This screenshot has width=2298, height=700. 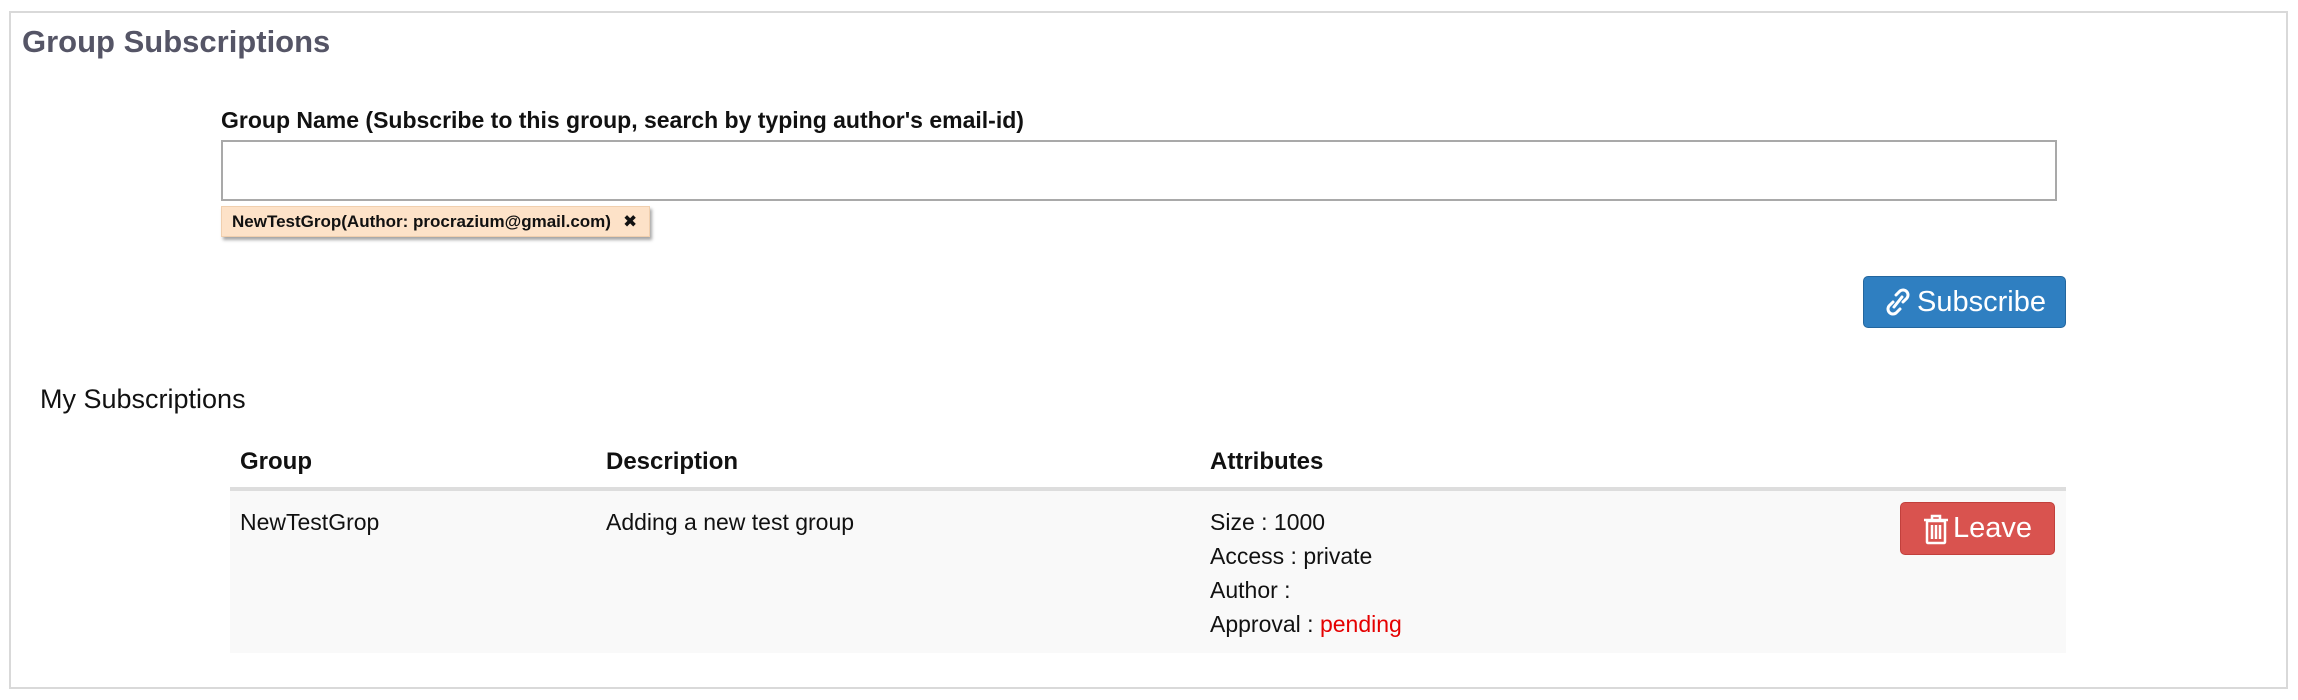 What do you see at coordinates (898, 463) in the screenshot?
I see `column-header-description: Description` at bounding box center [898, 463].